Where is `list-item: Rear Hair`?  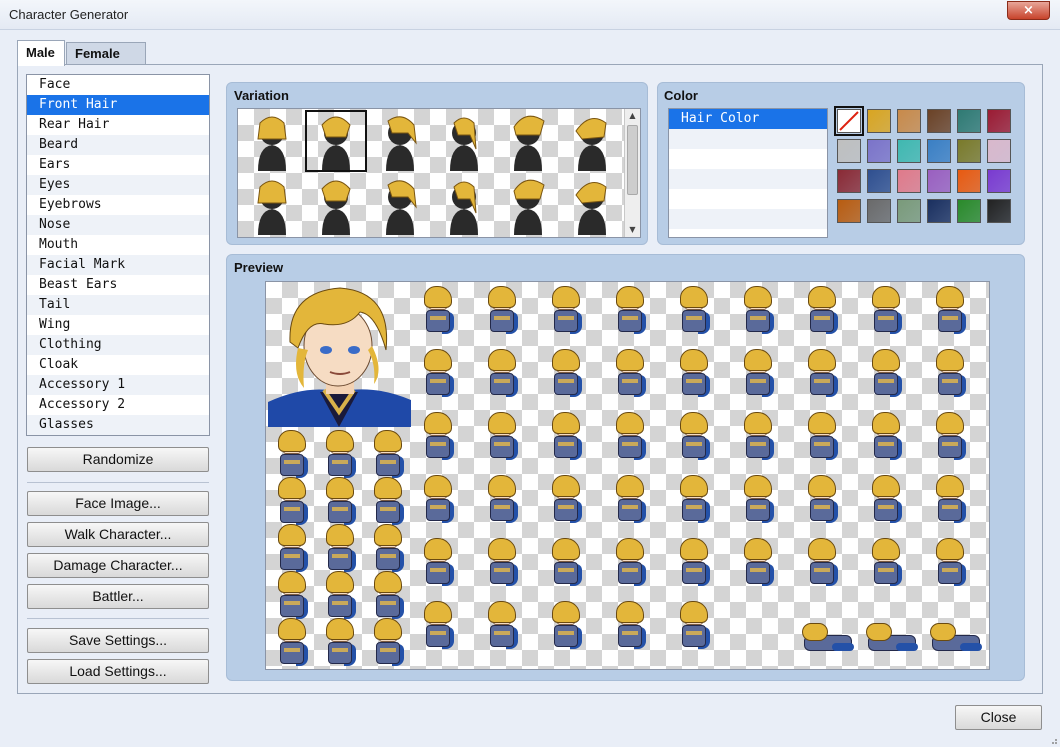
list-item: Rear Hair is located at coordinates (118, 125).